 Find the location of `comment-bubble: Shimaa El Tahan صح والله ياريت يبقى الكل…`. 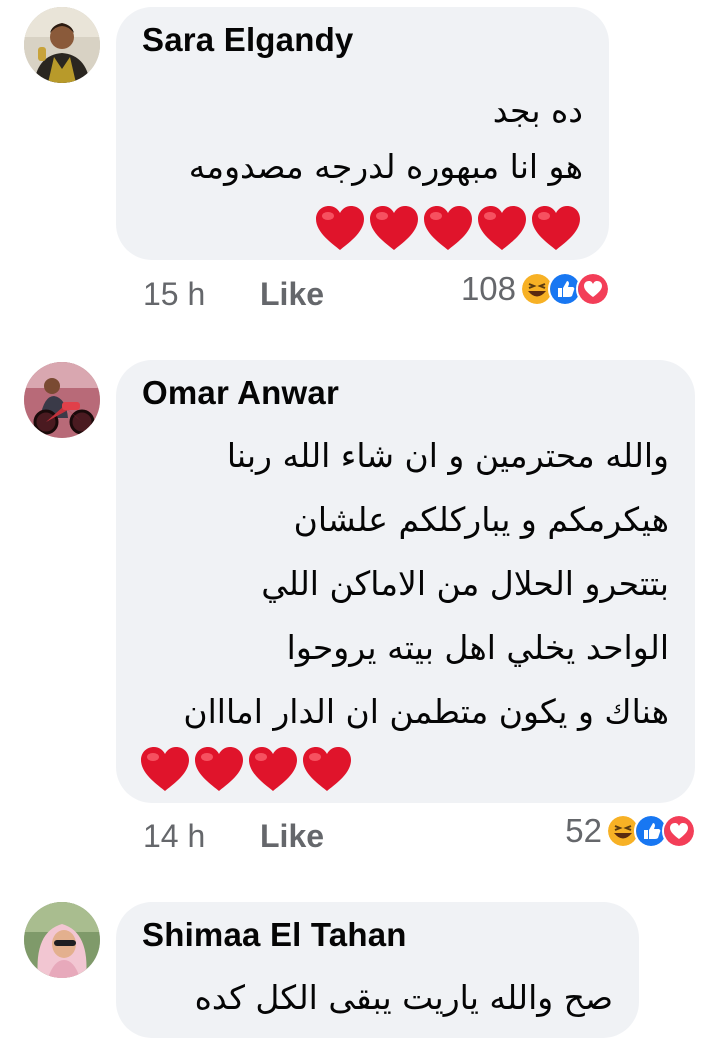

comment-bubble: Shimaa El Tahan صح والله ياريت يبقى الكل… is located at coordinates (377, 970).